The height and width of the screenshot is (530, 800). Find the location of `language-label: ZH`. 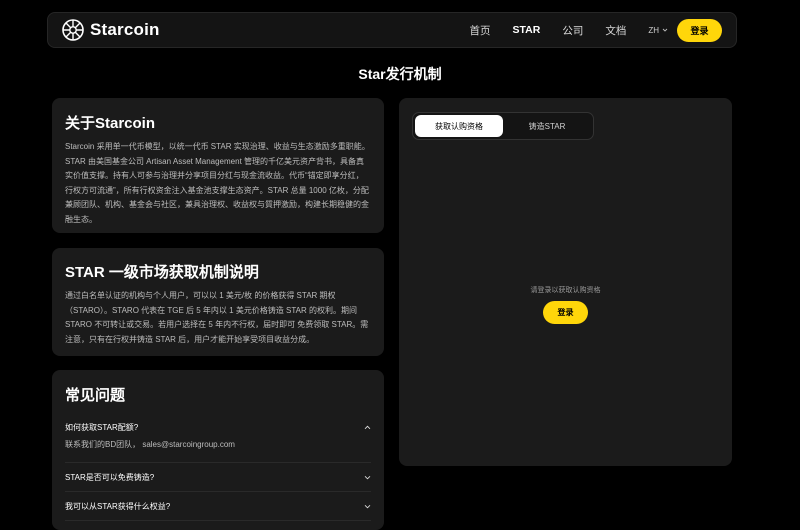

language-label: ZH is located at coordinates (653, 30).